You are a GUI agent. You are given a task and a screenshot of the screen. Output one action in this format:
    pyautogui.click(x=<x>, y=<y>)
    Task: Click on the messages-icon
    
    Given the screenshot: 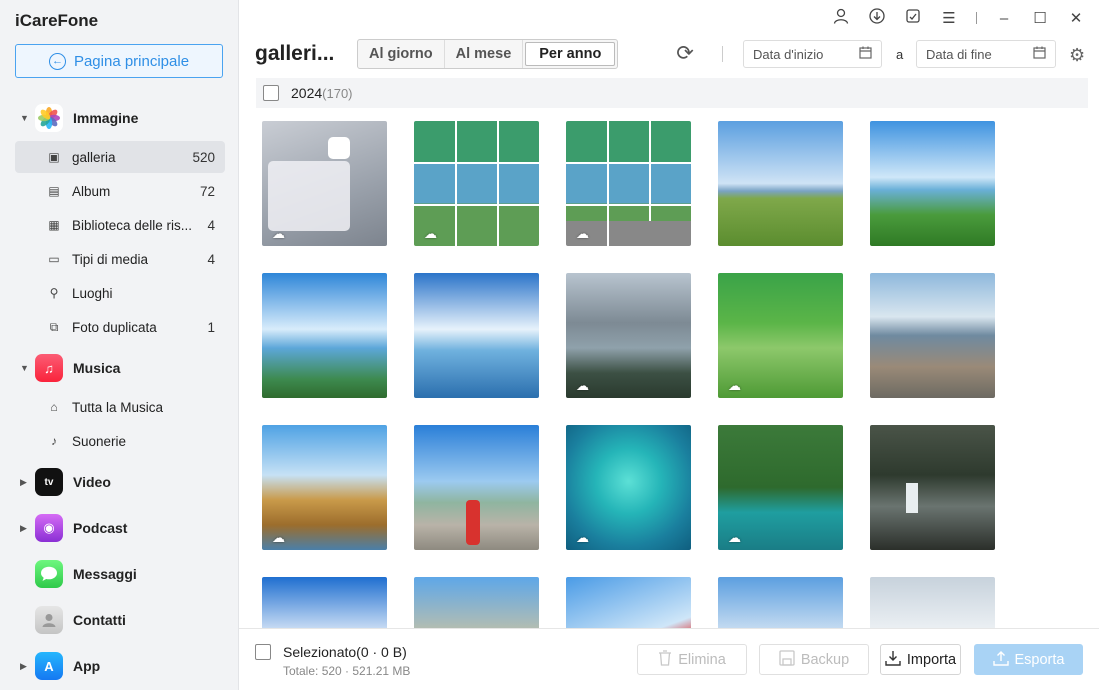 What is the action you would take?
    pyautogui.click(x=49, y=574)
    